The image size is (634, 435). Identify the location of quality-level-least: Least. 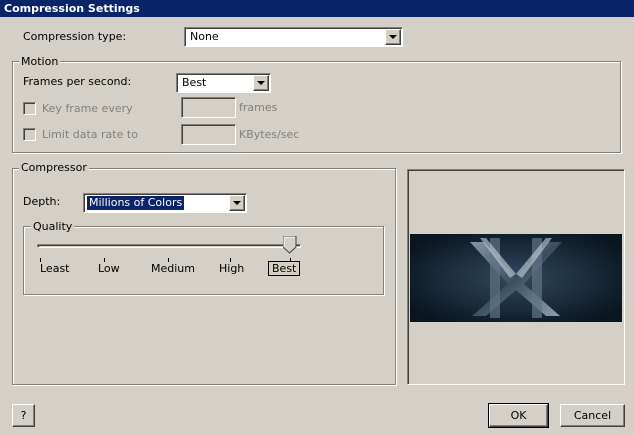
(55, 268).